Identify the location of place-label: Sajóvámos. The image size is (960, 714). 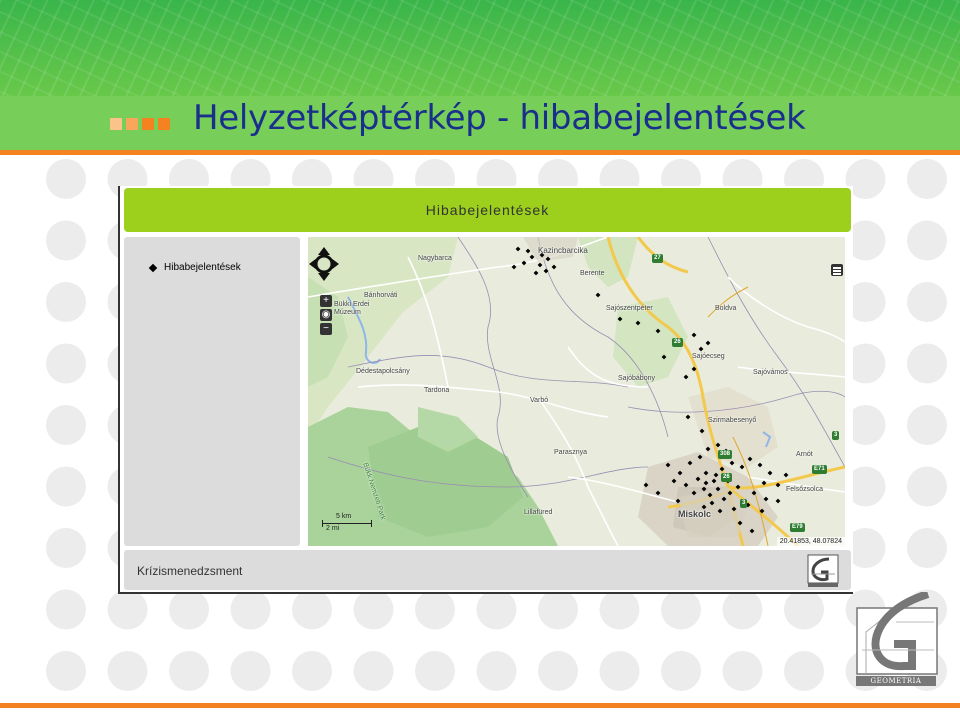
(770, 372).